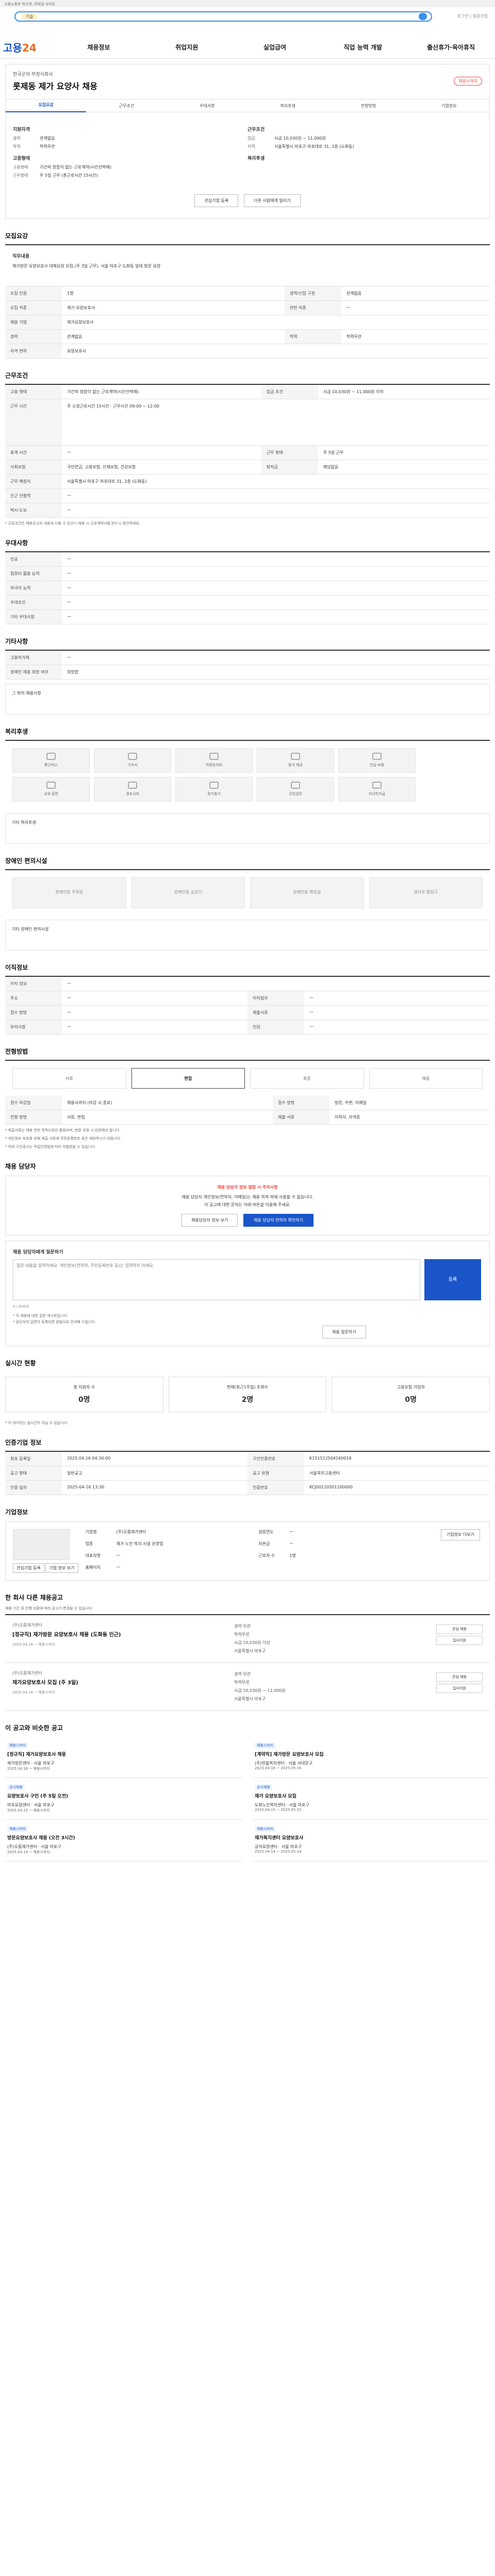 Image resolution: width=495 pixels, height=2576 pixels. I want to click on table-key: 이직일자, so click(276, 998).